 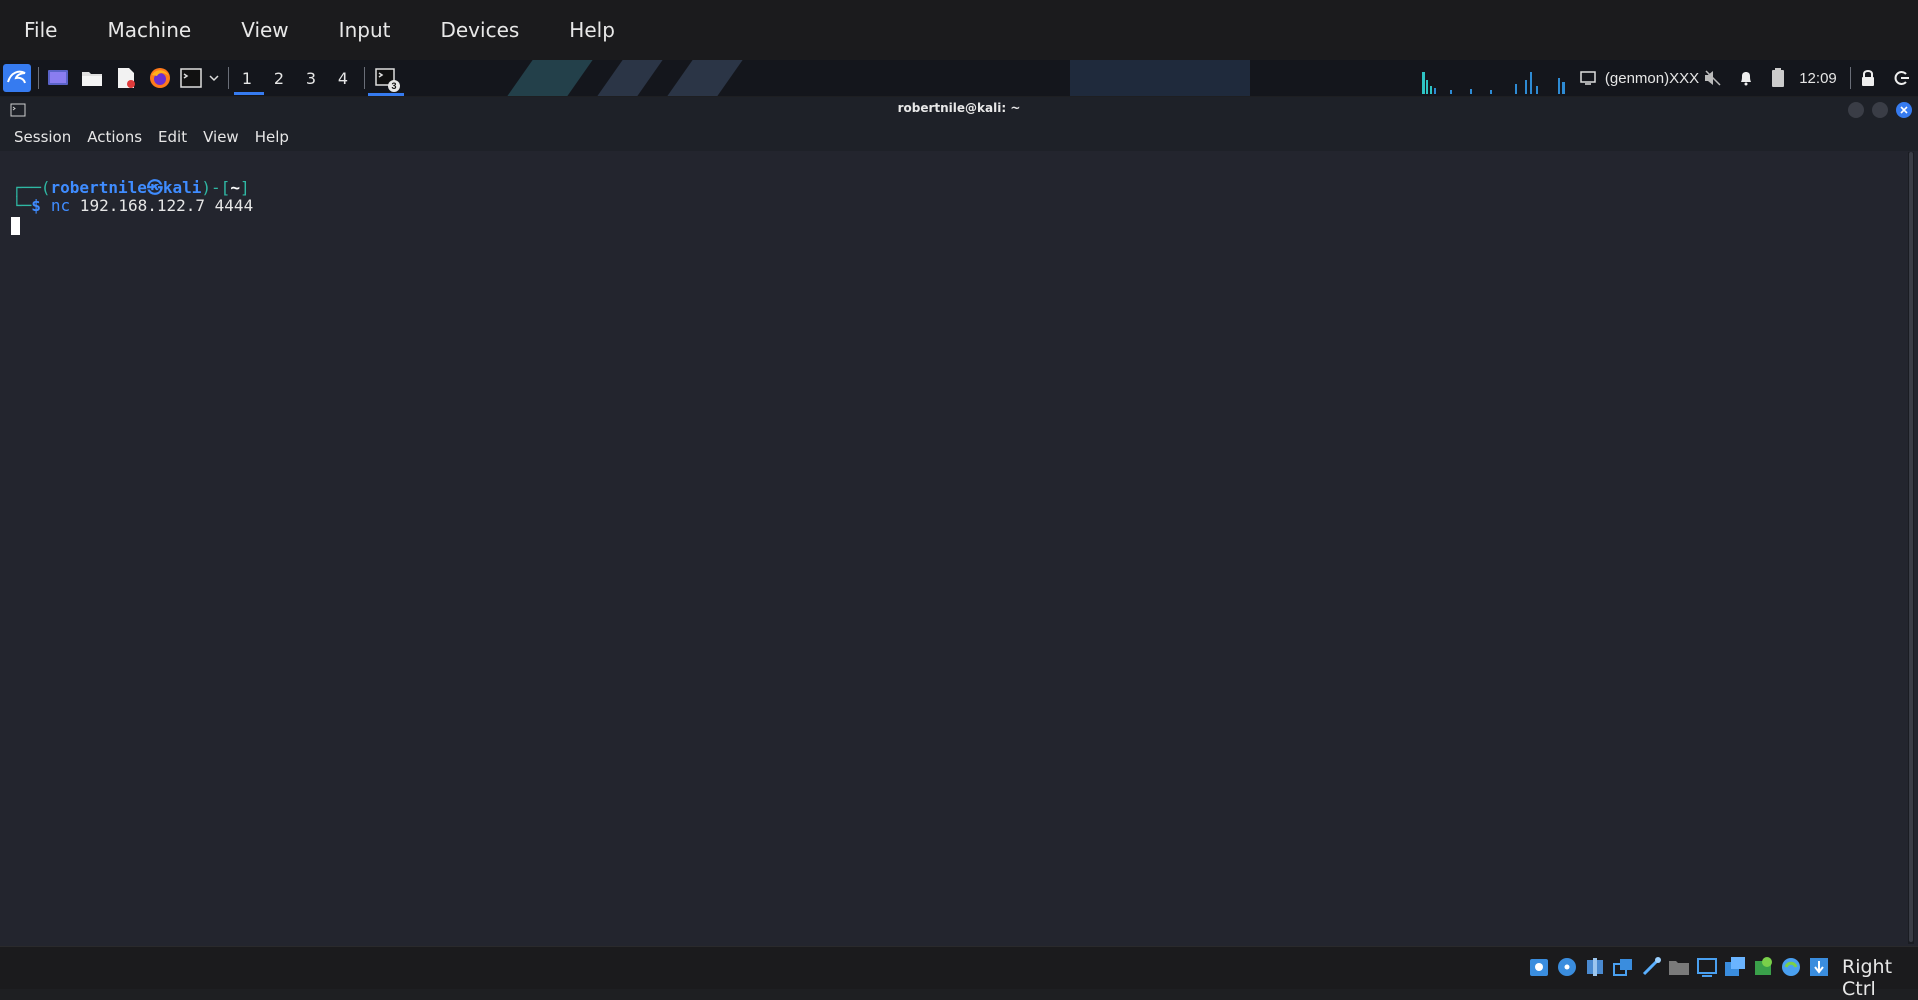 I want to click on volume-muted-icon, so click(x=1713, y=78).